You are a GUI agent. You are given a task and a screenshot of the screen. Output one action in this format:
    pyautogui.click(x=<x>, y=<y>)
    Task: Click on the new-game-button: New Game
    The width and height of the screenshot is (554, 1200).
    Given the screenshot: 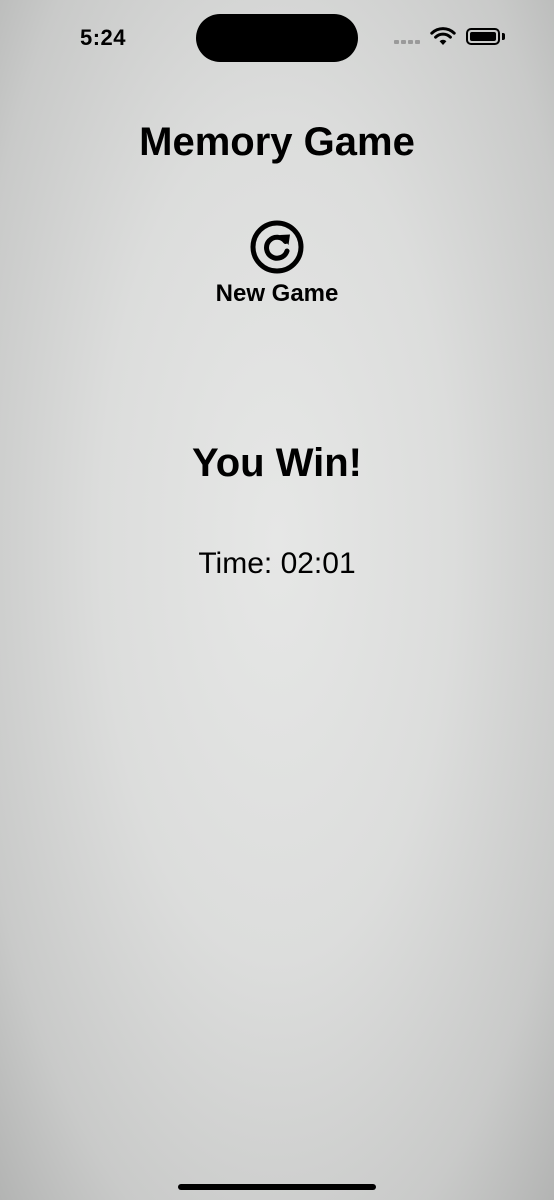 What is the action you would take?
    pyautogui.click(x=277, y=267)
    